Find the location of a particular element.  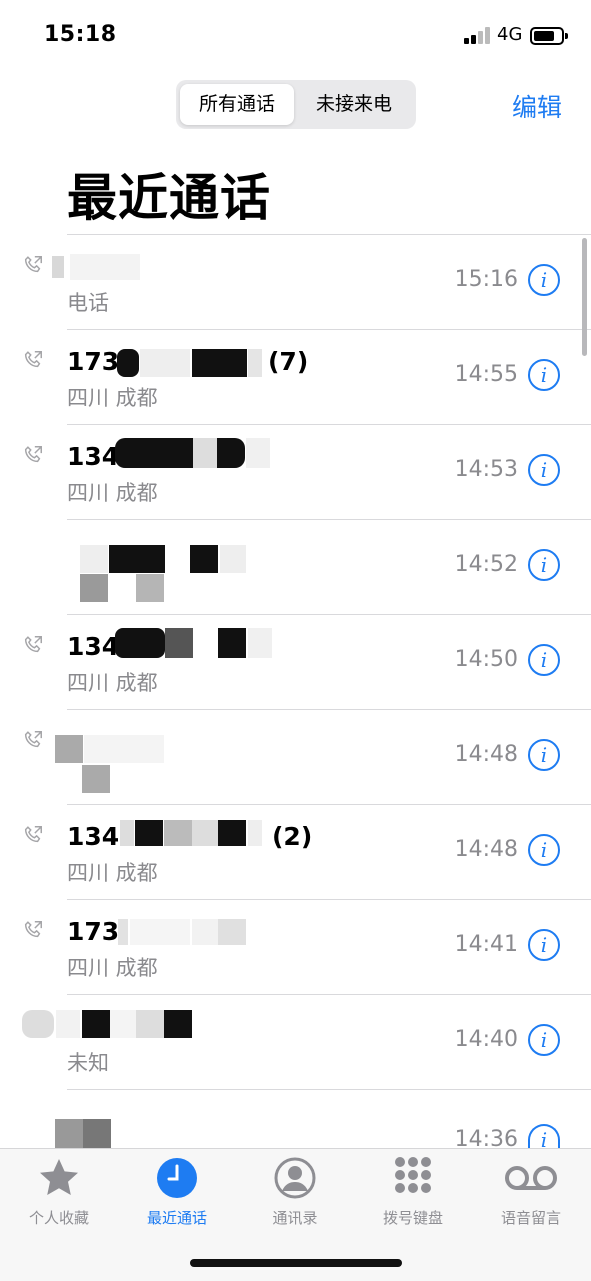

call-row: 电话 15:16 i is located at coordinates (295, 281).